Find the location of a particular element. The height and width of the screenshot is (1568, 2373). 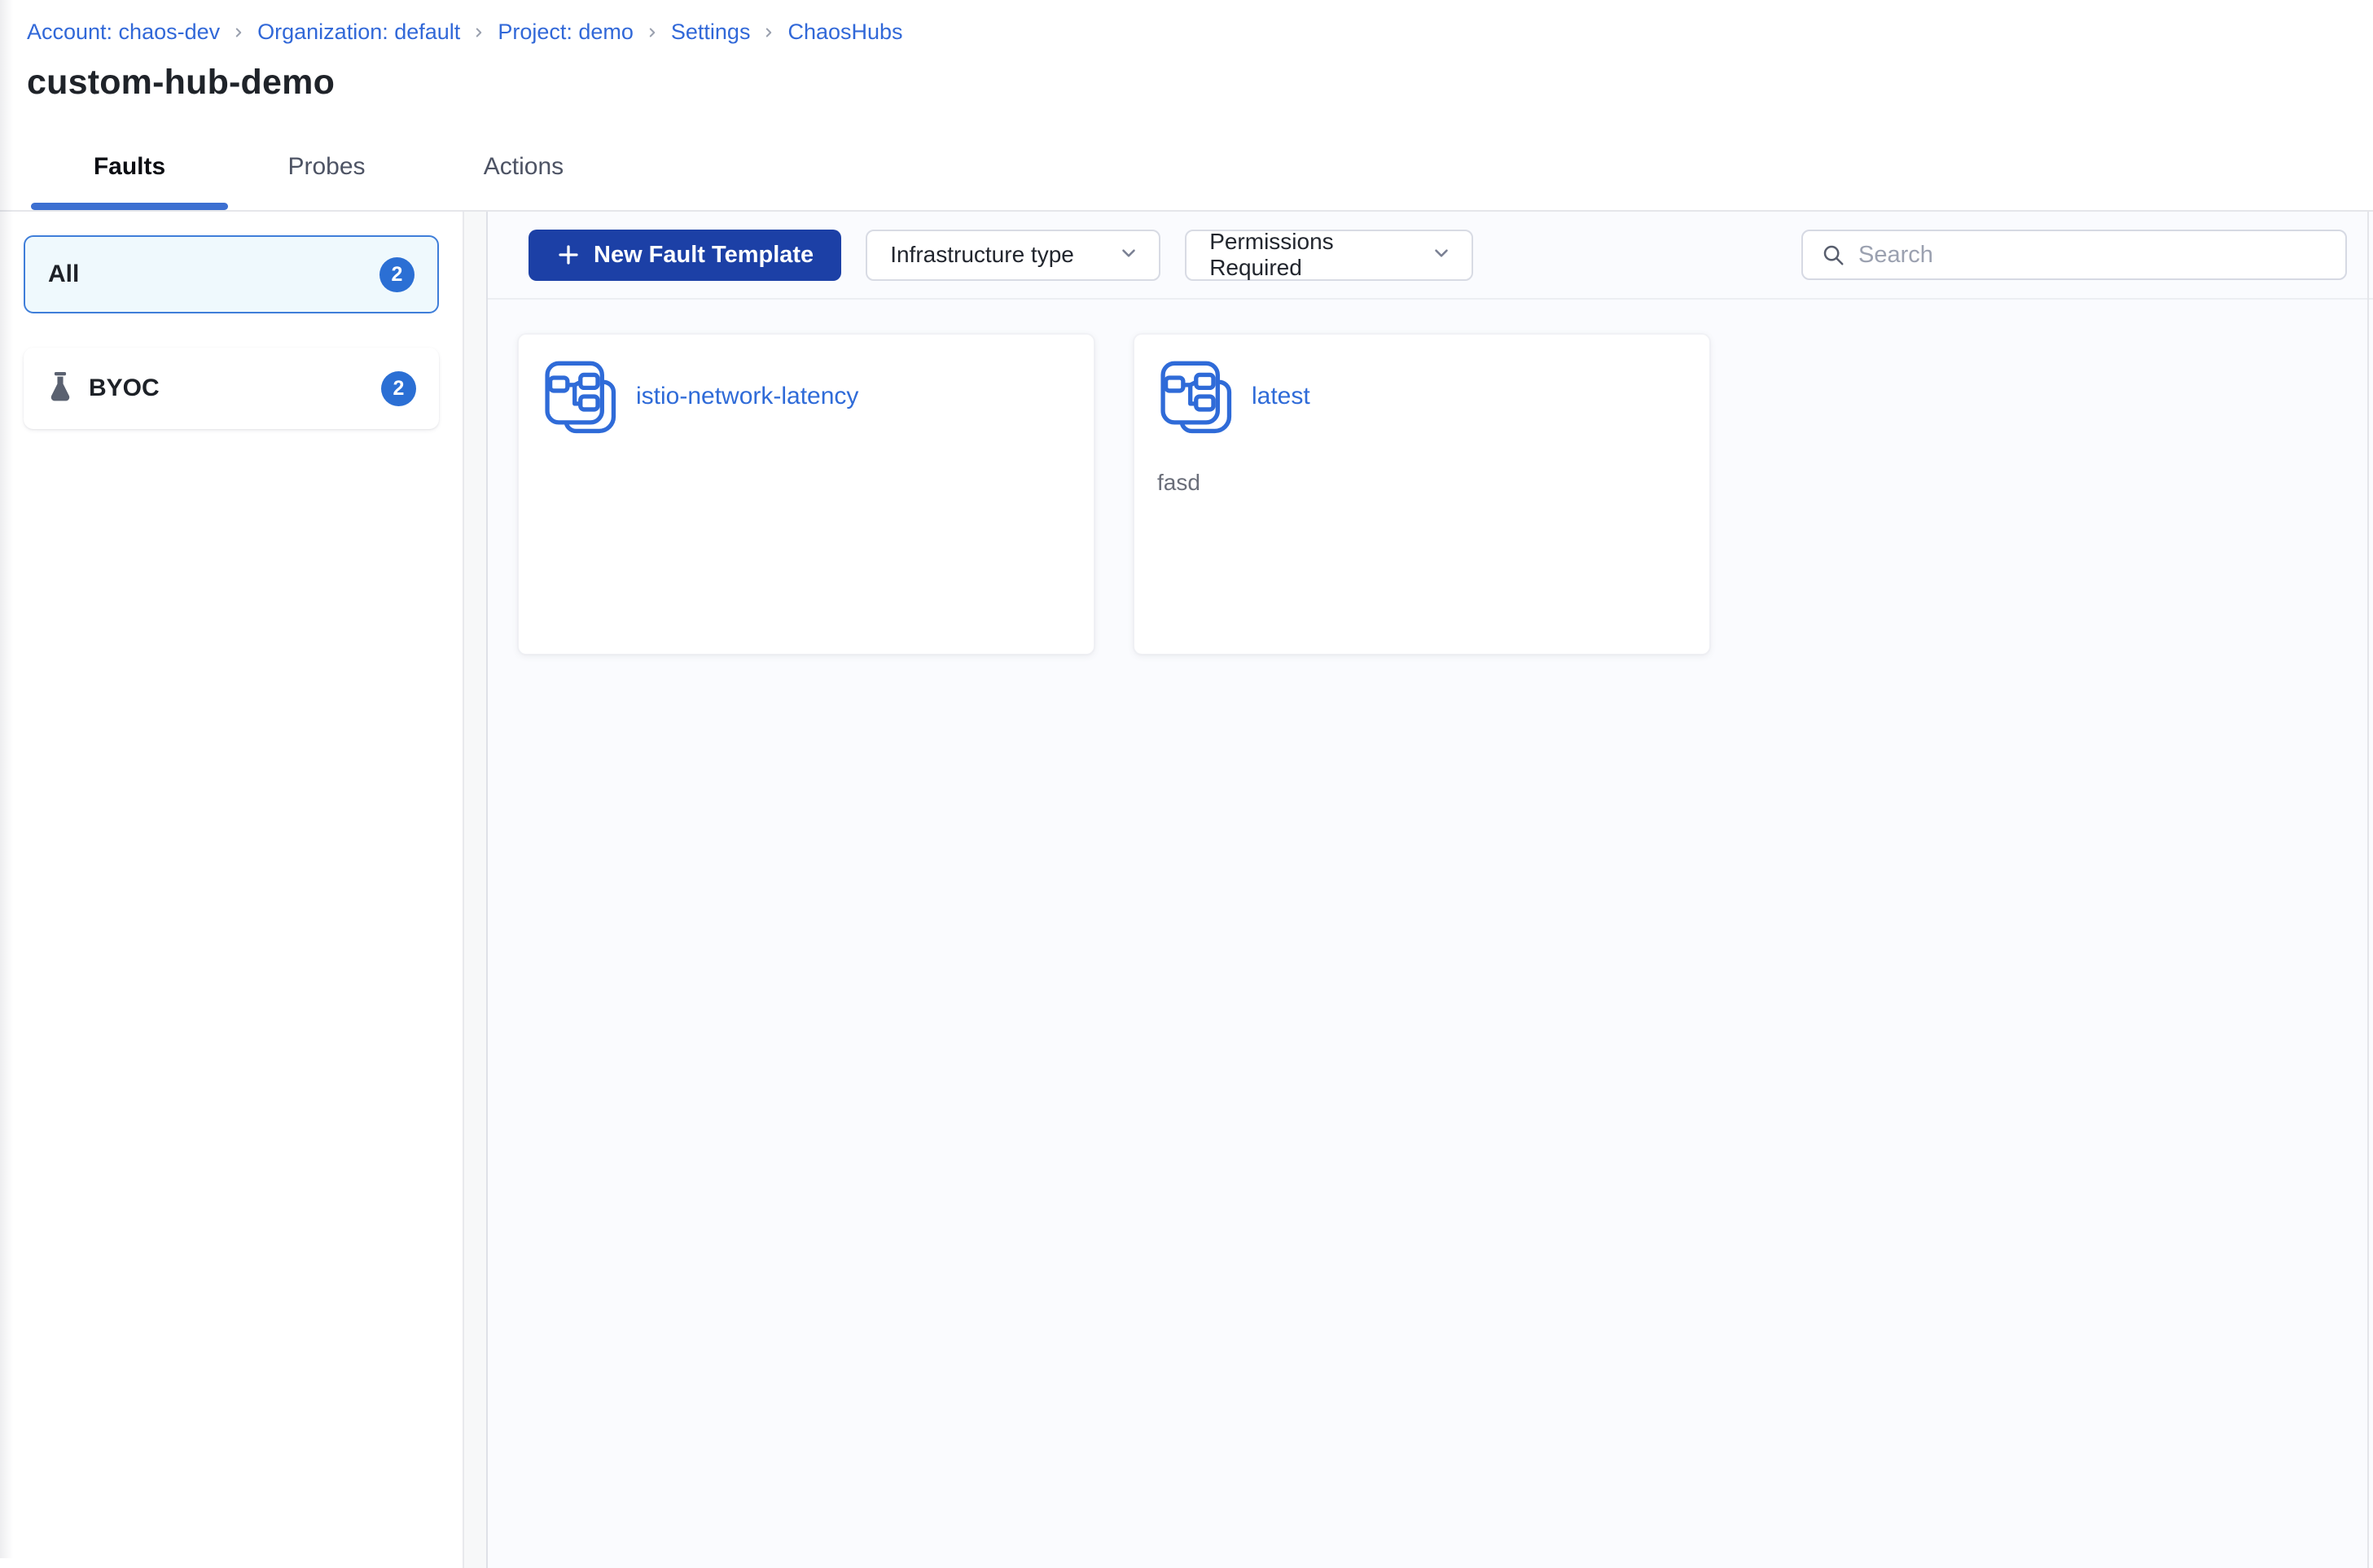

permissions-required-select: Permissions Required is located at coordinates (1329, 255).